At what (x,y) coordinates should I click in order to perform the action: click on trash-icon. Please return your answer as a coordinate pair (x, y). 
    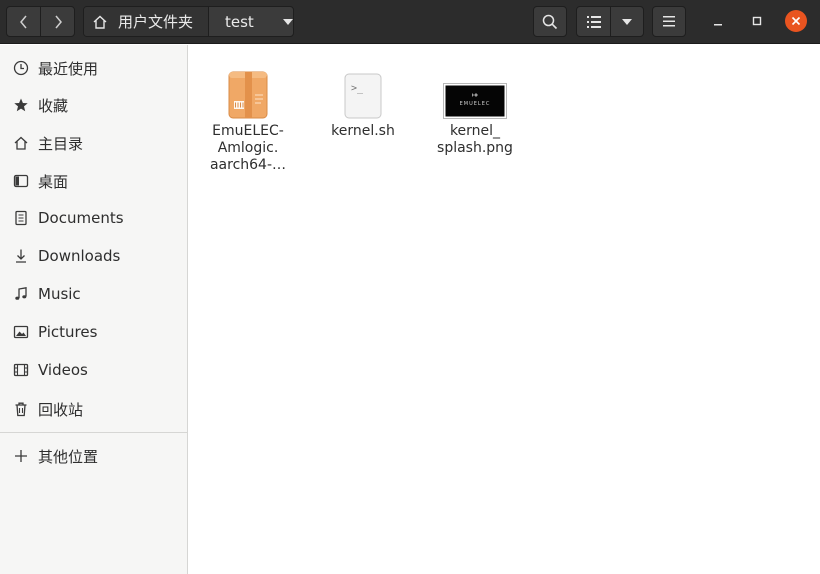
    Looking at the image, I should click on (21, 409).